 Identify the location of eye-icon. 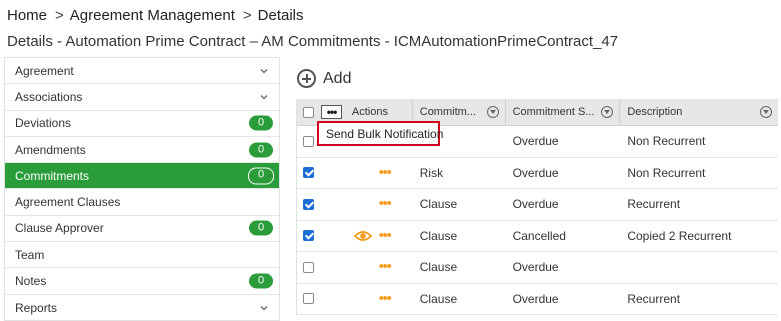
(362, 236).